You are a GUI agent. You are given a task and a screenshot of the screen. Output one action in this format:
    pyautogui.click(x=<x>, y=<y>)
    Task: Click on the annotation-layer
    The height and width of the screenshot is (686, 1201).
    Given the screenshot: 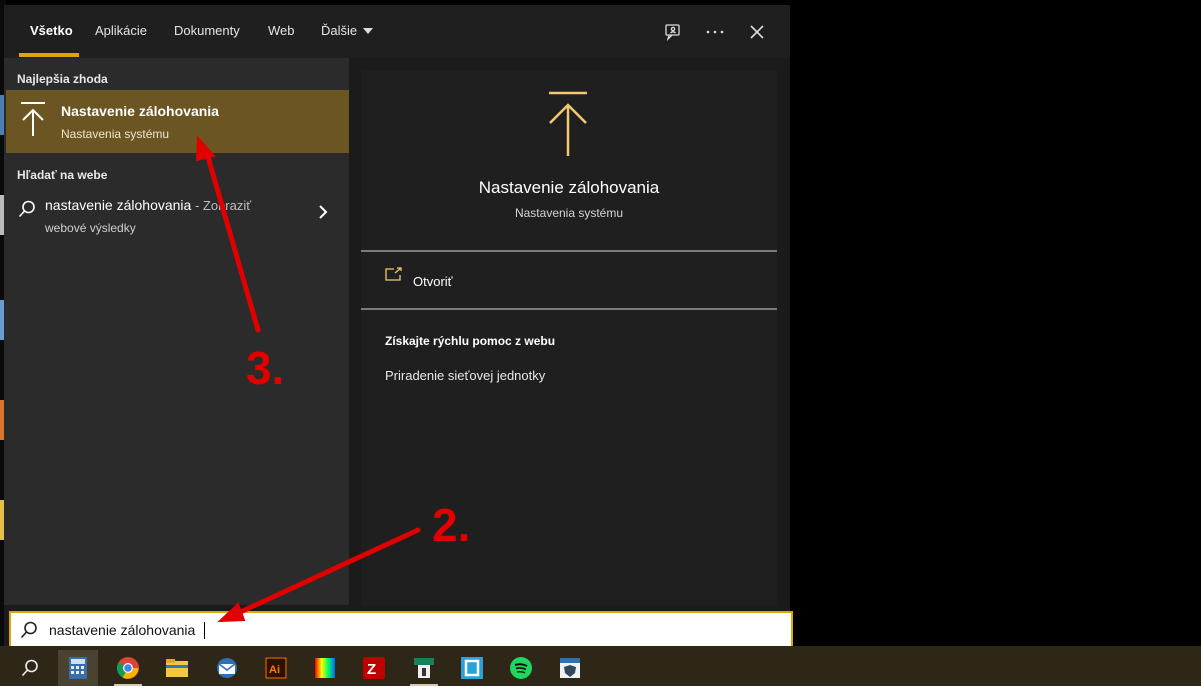 What is the action you would take?
    pyautogui.click(x=308, y=379)
    